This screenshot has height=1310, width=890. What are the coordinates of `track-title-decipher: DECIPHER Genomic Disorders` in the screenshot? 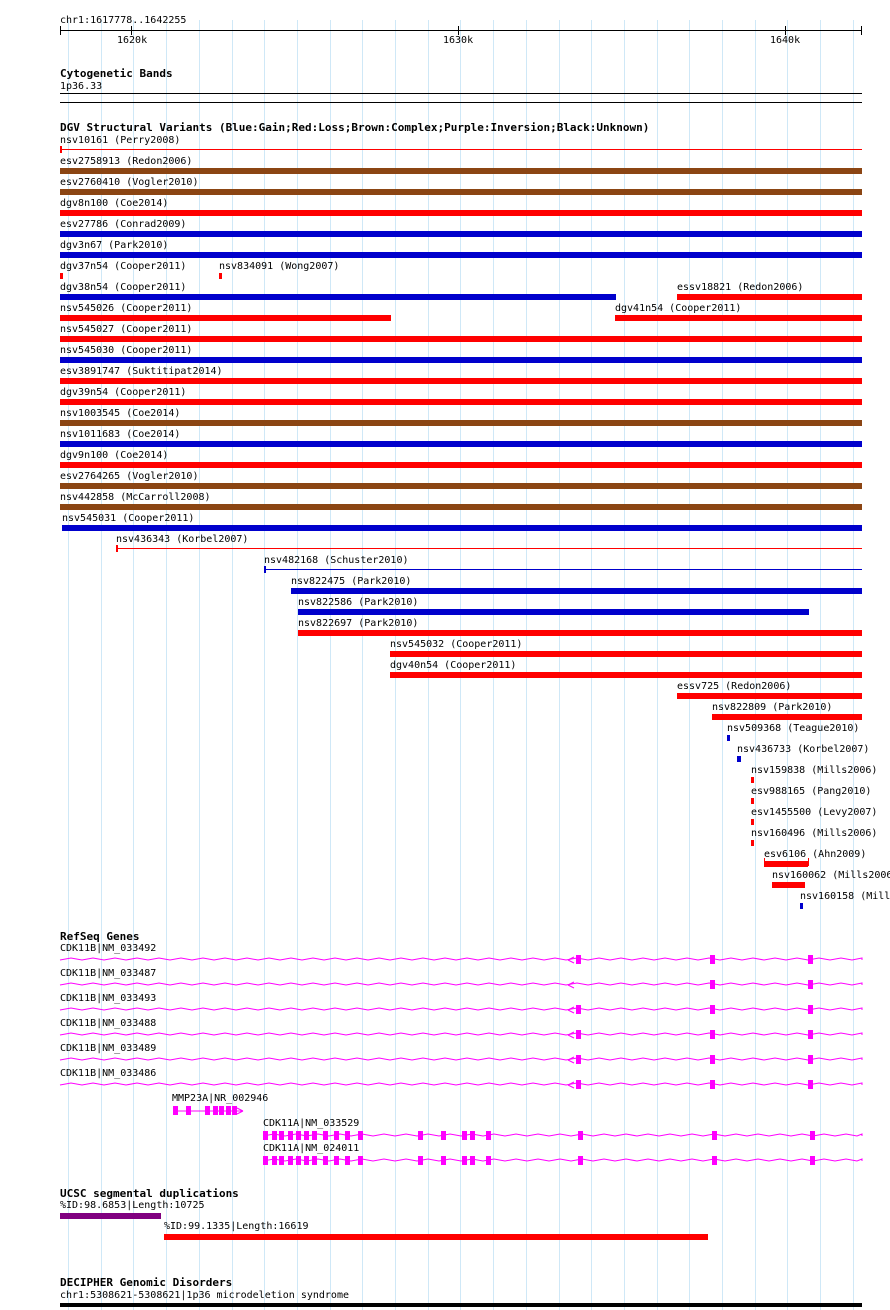 It's located at (146, 1283).